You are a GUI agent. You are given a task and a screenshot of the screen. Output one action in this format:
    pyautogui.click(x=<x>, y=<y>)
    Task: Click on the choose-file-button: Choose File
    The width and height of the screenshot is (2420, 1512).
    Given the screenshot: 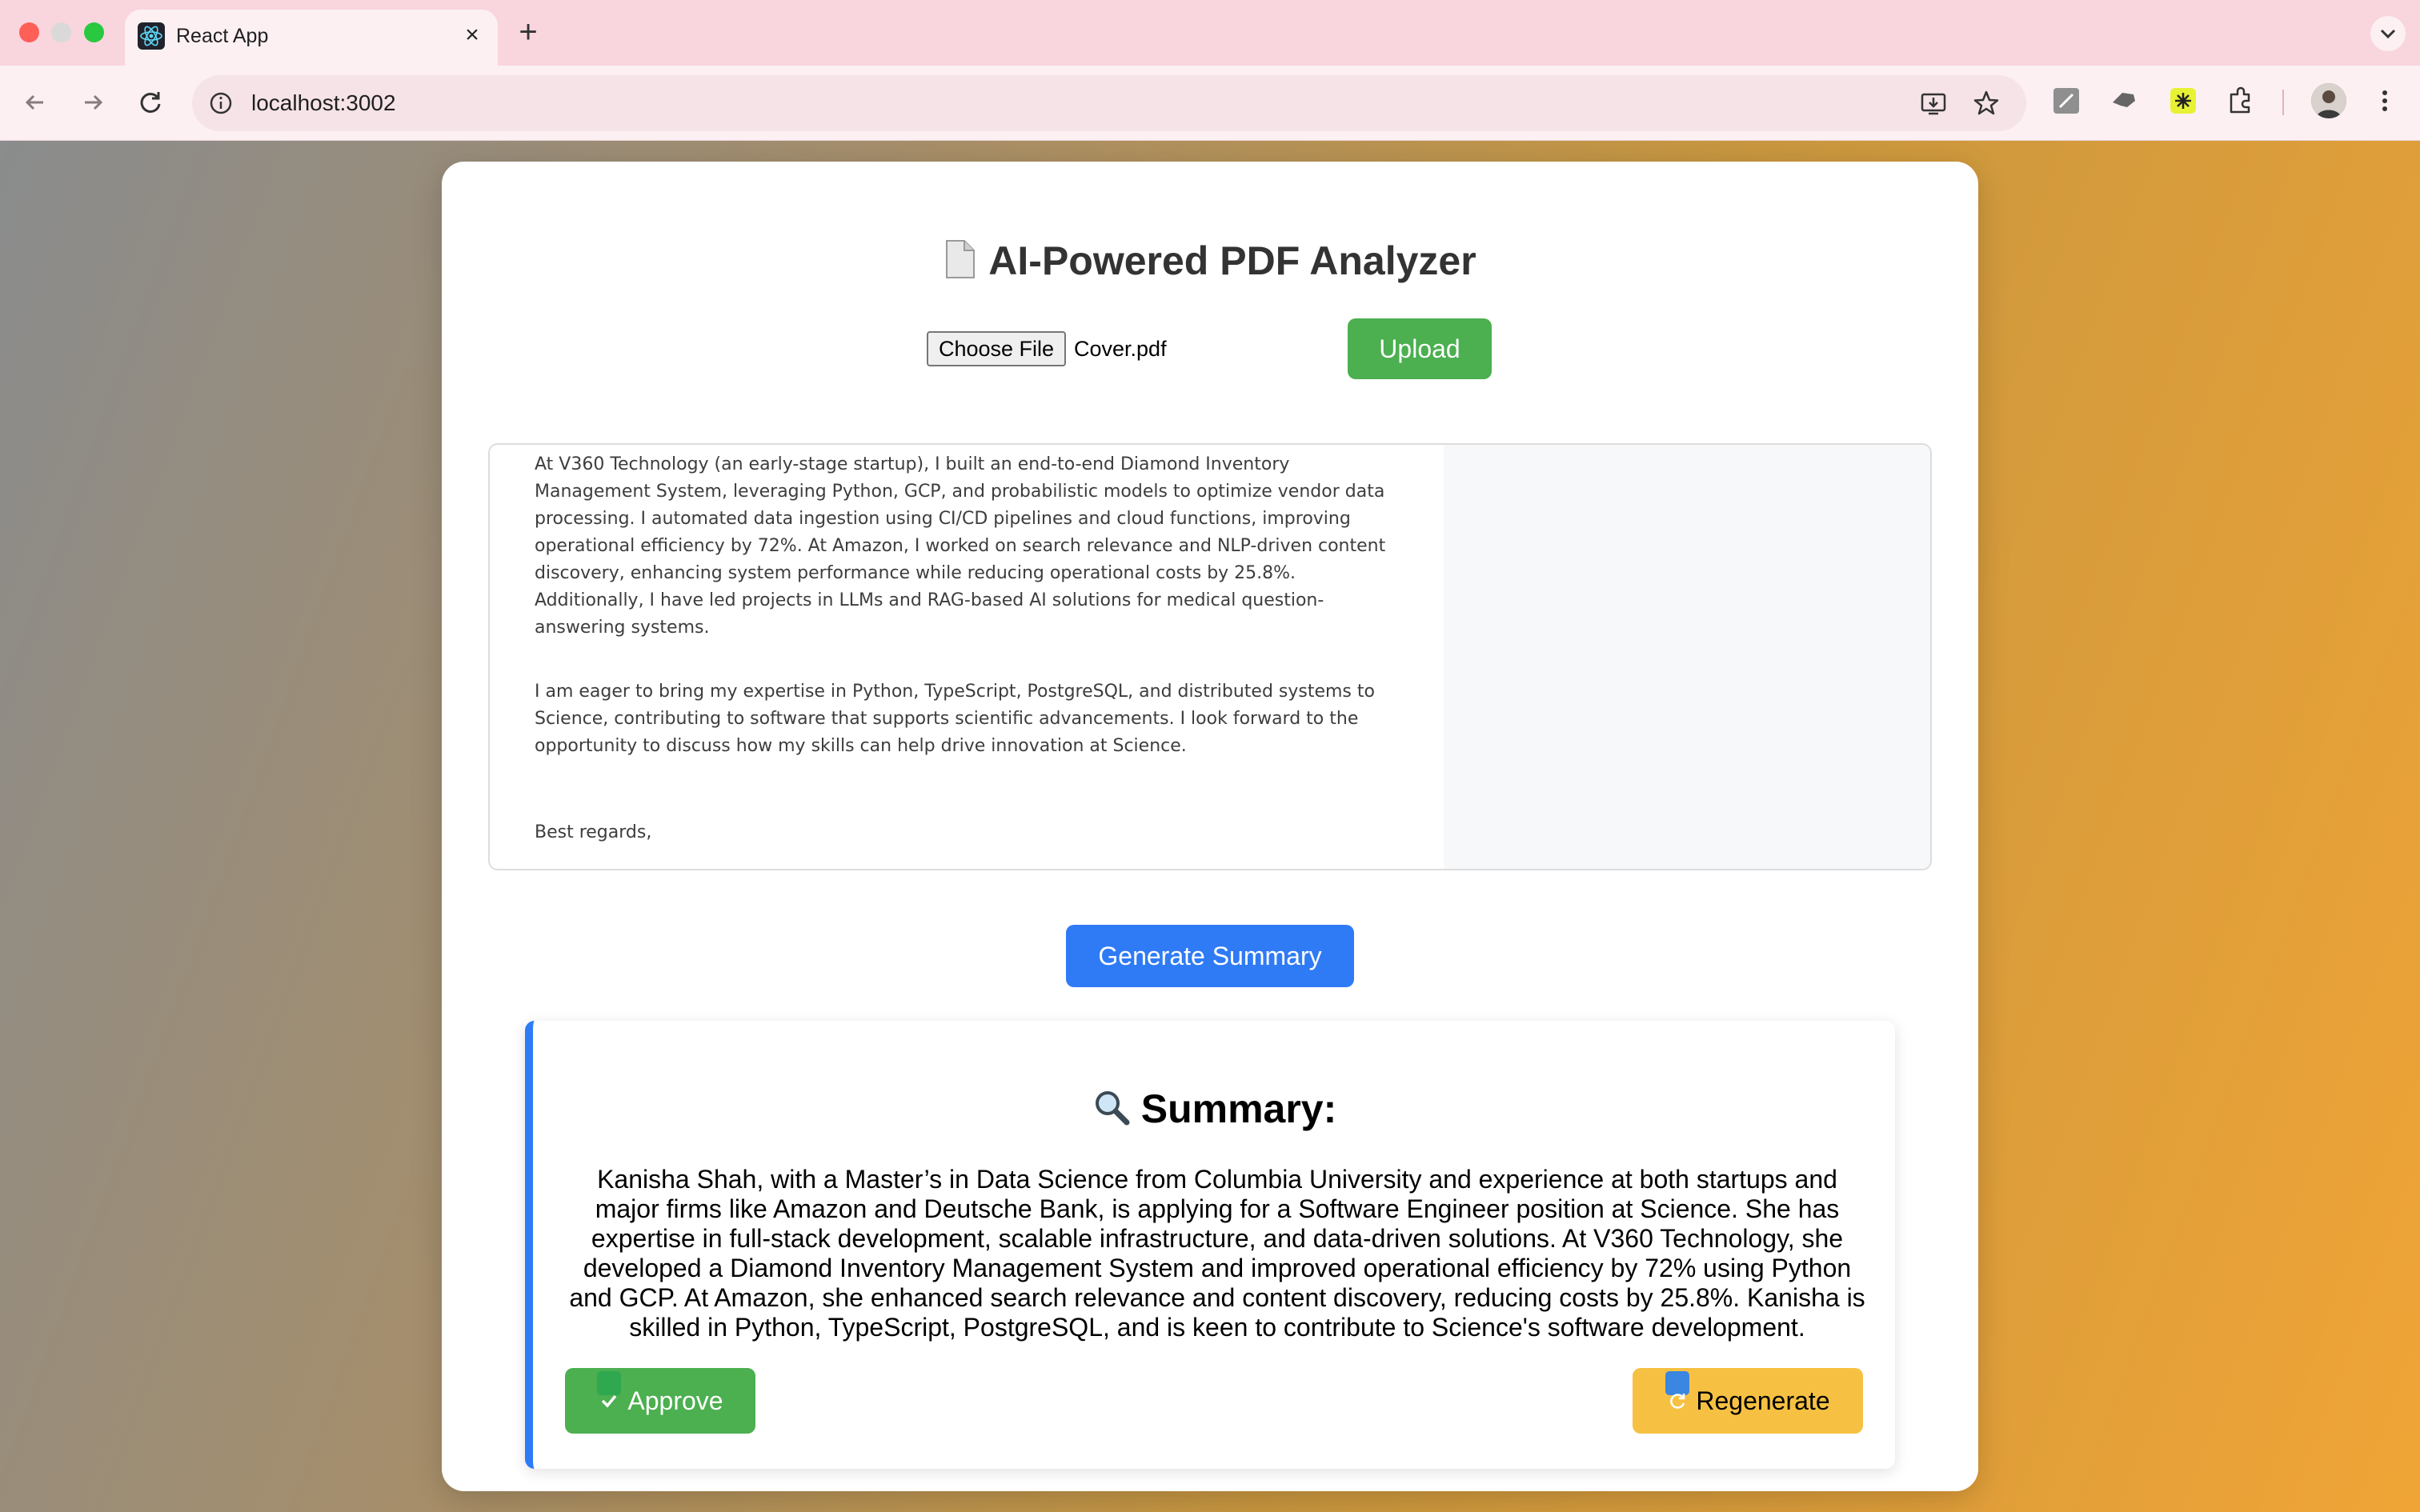 What is the action you would take?
    pyautogui.click(x=996, y=348)
    